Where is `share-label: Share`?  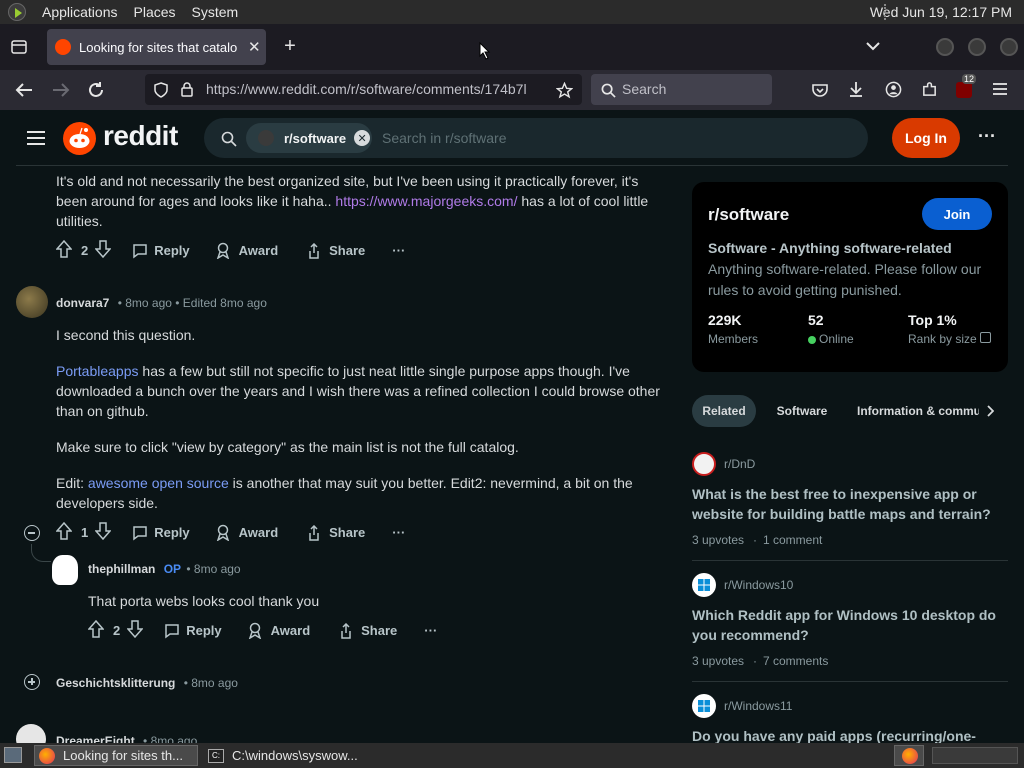
share-label: Share is located at coordinates (379, 630).